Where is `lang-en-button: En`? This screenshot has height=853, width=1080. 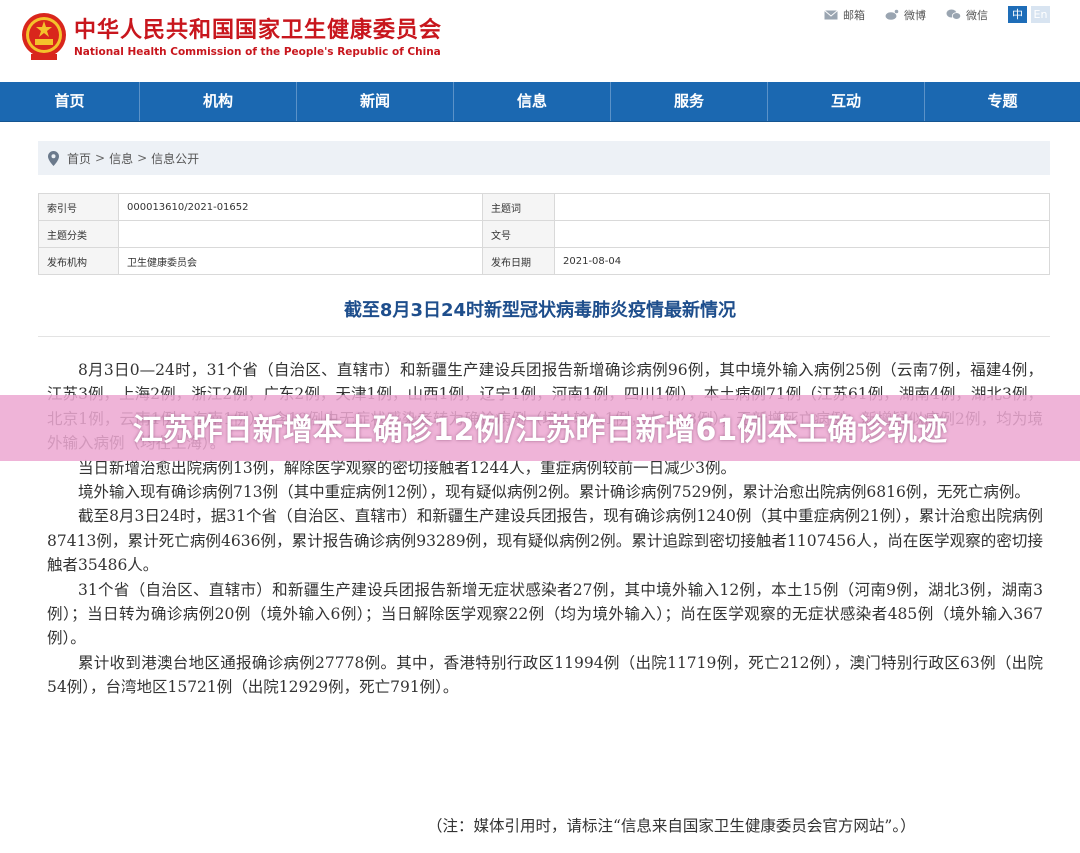 lang-en-button: En is located at coordinates (1040, 14).